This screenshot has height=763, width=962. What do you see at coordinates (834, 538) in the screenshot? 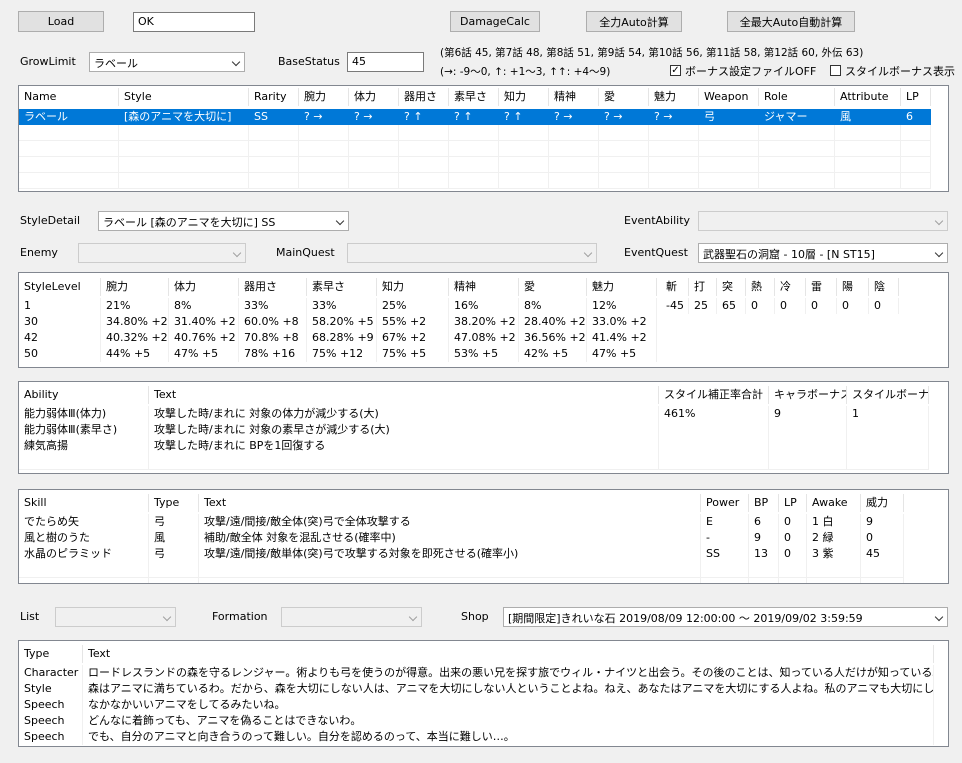
I see `table-cell: 2 緑` at bounding box center [834, 538].